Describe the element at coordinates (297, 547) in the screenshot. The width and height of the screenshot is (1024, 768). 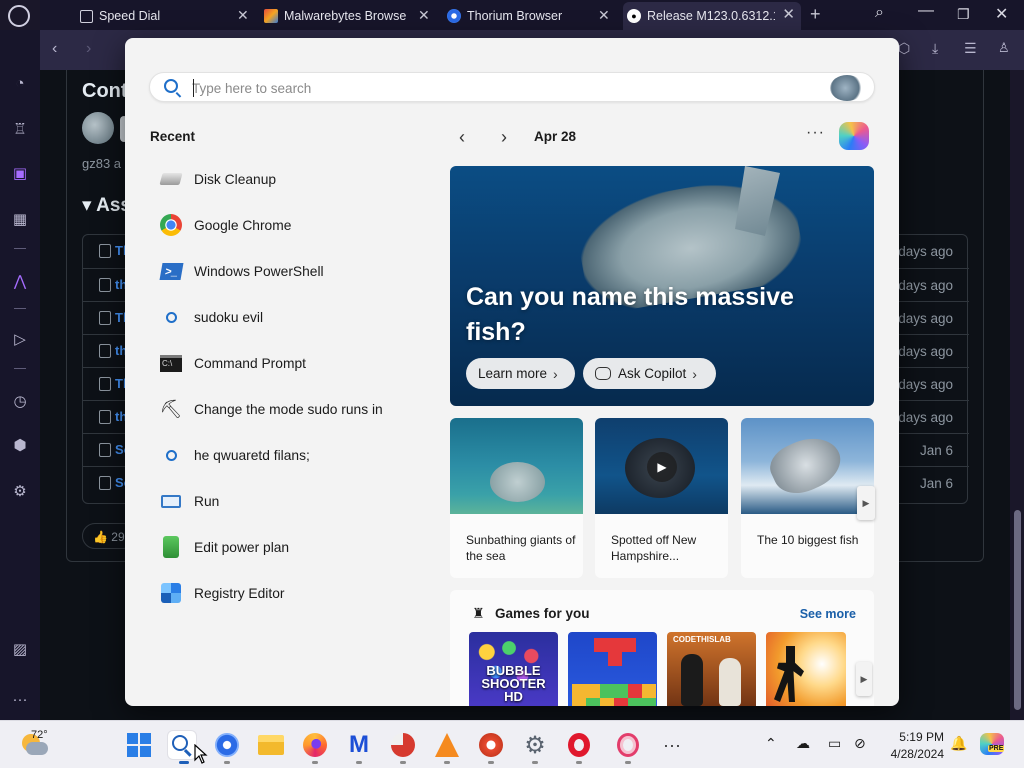
I see `recent-item-power-plan: Edit power plan` at that location.